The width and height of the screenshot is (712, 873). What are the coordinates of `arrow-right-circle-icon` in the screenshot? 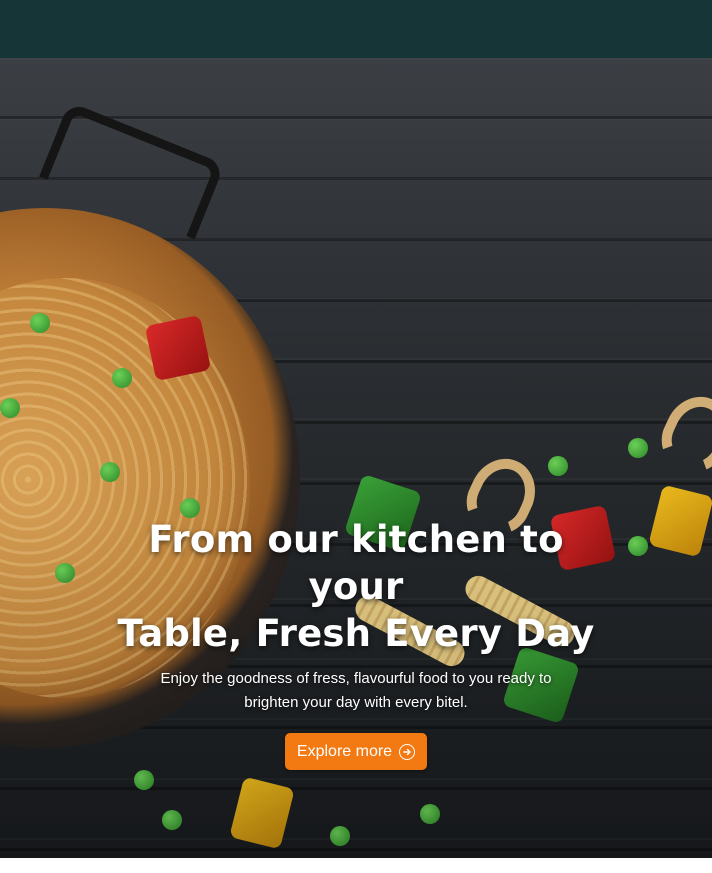 It's located at (407, 751).